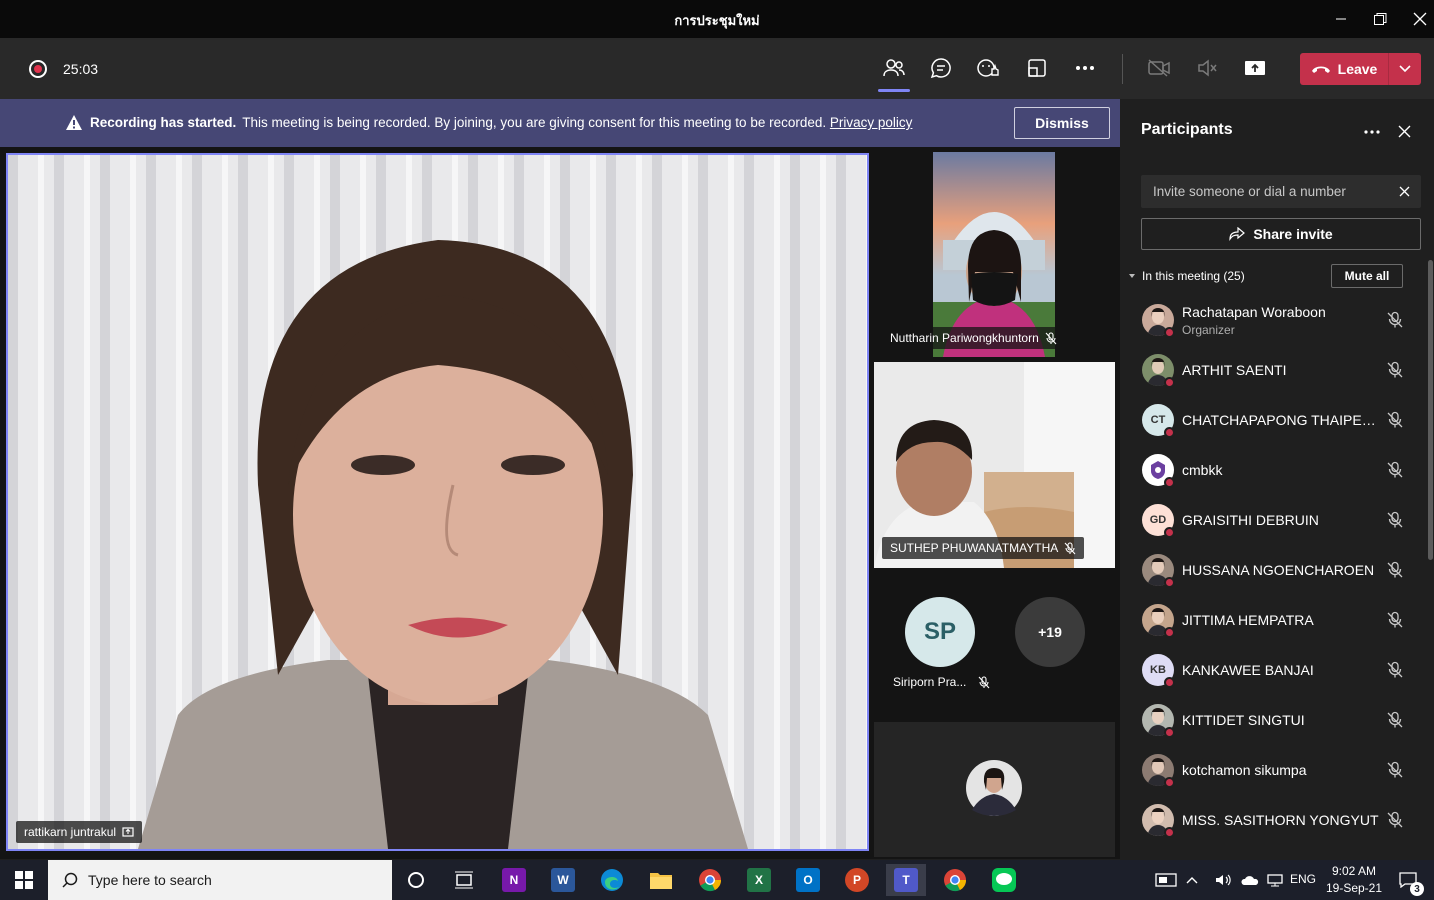 Image resolution: width=1434 pixels, height=900 pixels. I want to click on participant-row: MISS. SASITHORN YONGYUT, so click(1270, 820).